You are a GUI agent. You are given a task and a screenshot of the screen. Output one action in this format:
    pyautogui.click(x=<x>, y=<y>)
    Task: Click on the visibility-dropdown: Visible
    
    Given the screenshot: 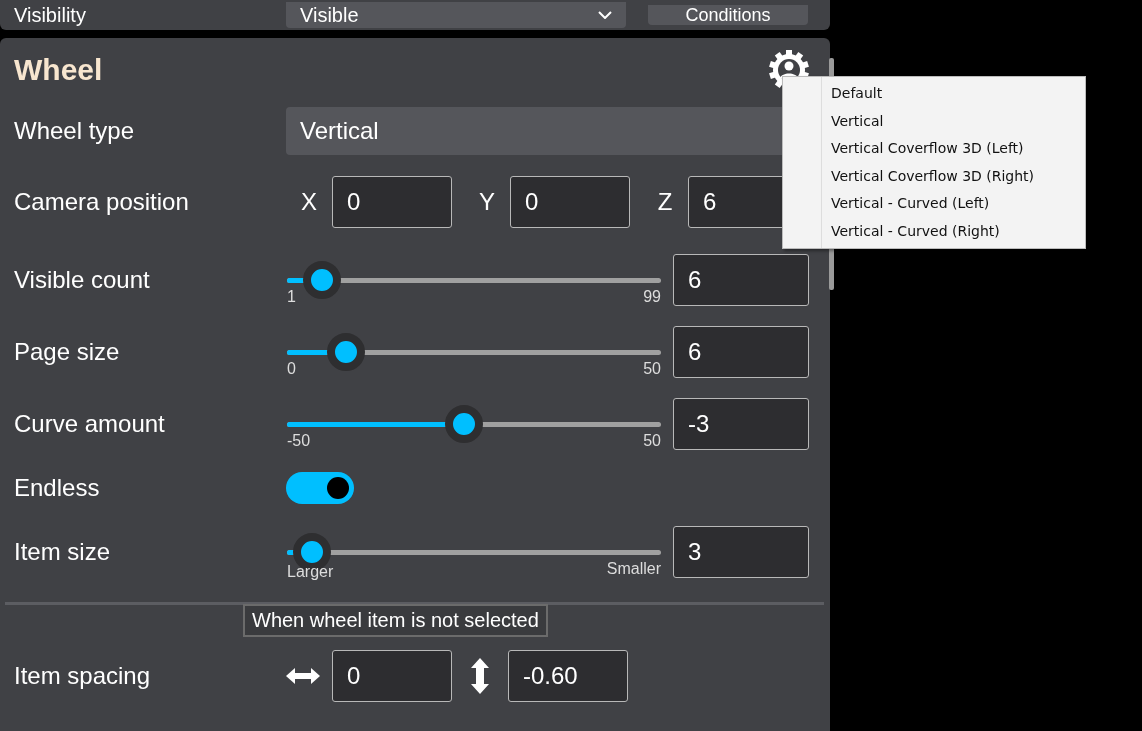 What is the action you would take?
    pyautogui.click(x=456, y=15)
    